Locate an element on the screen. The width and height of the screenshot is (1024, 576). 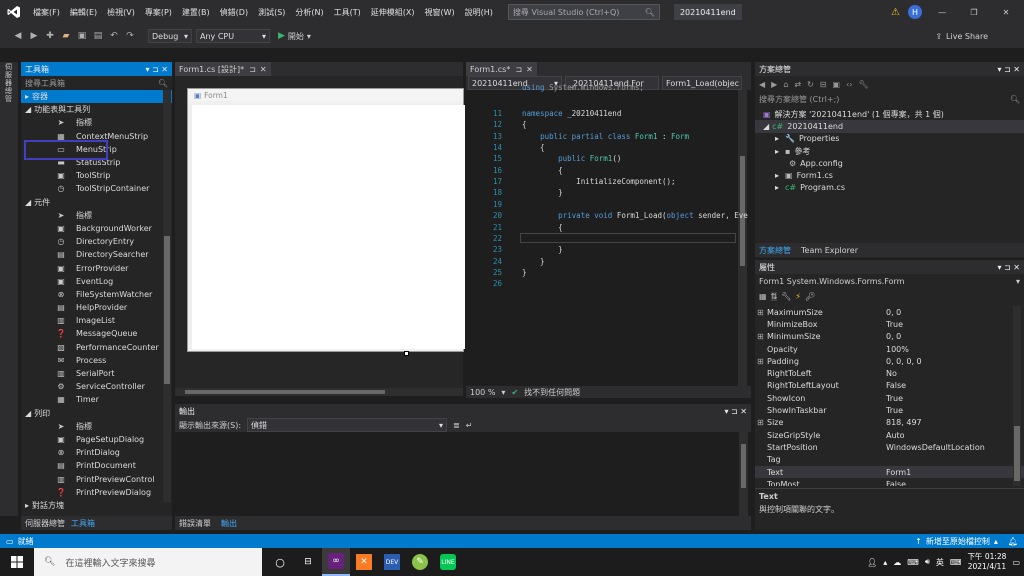
category-containers: ▸ 容器 is located at coordinates (96, 97).